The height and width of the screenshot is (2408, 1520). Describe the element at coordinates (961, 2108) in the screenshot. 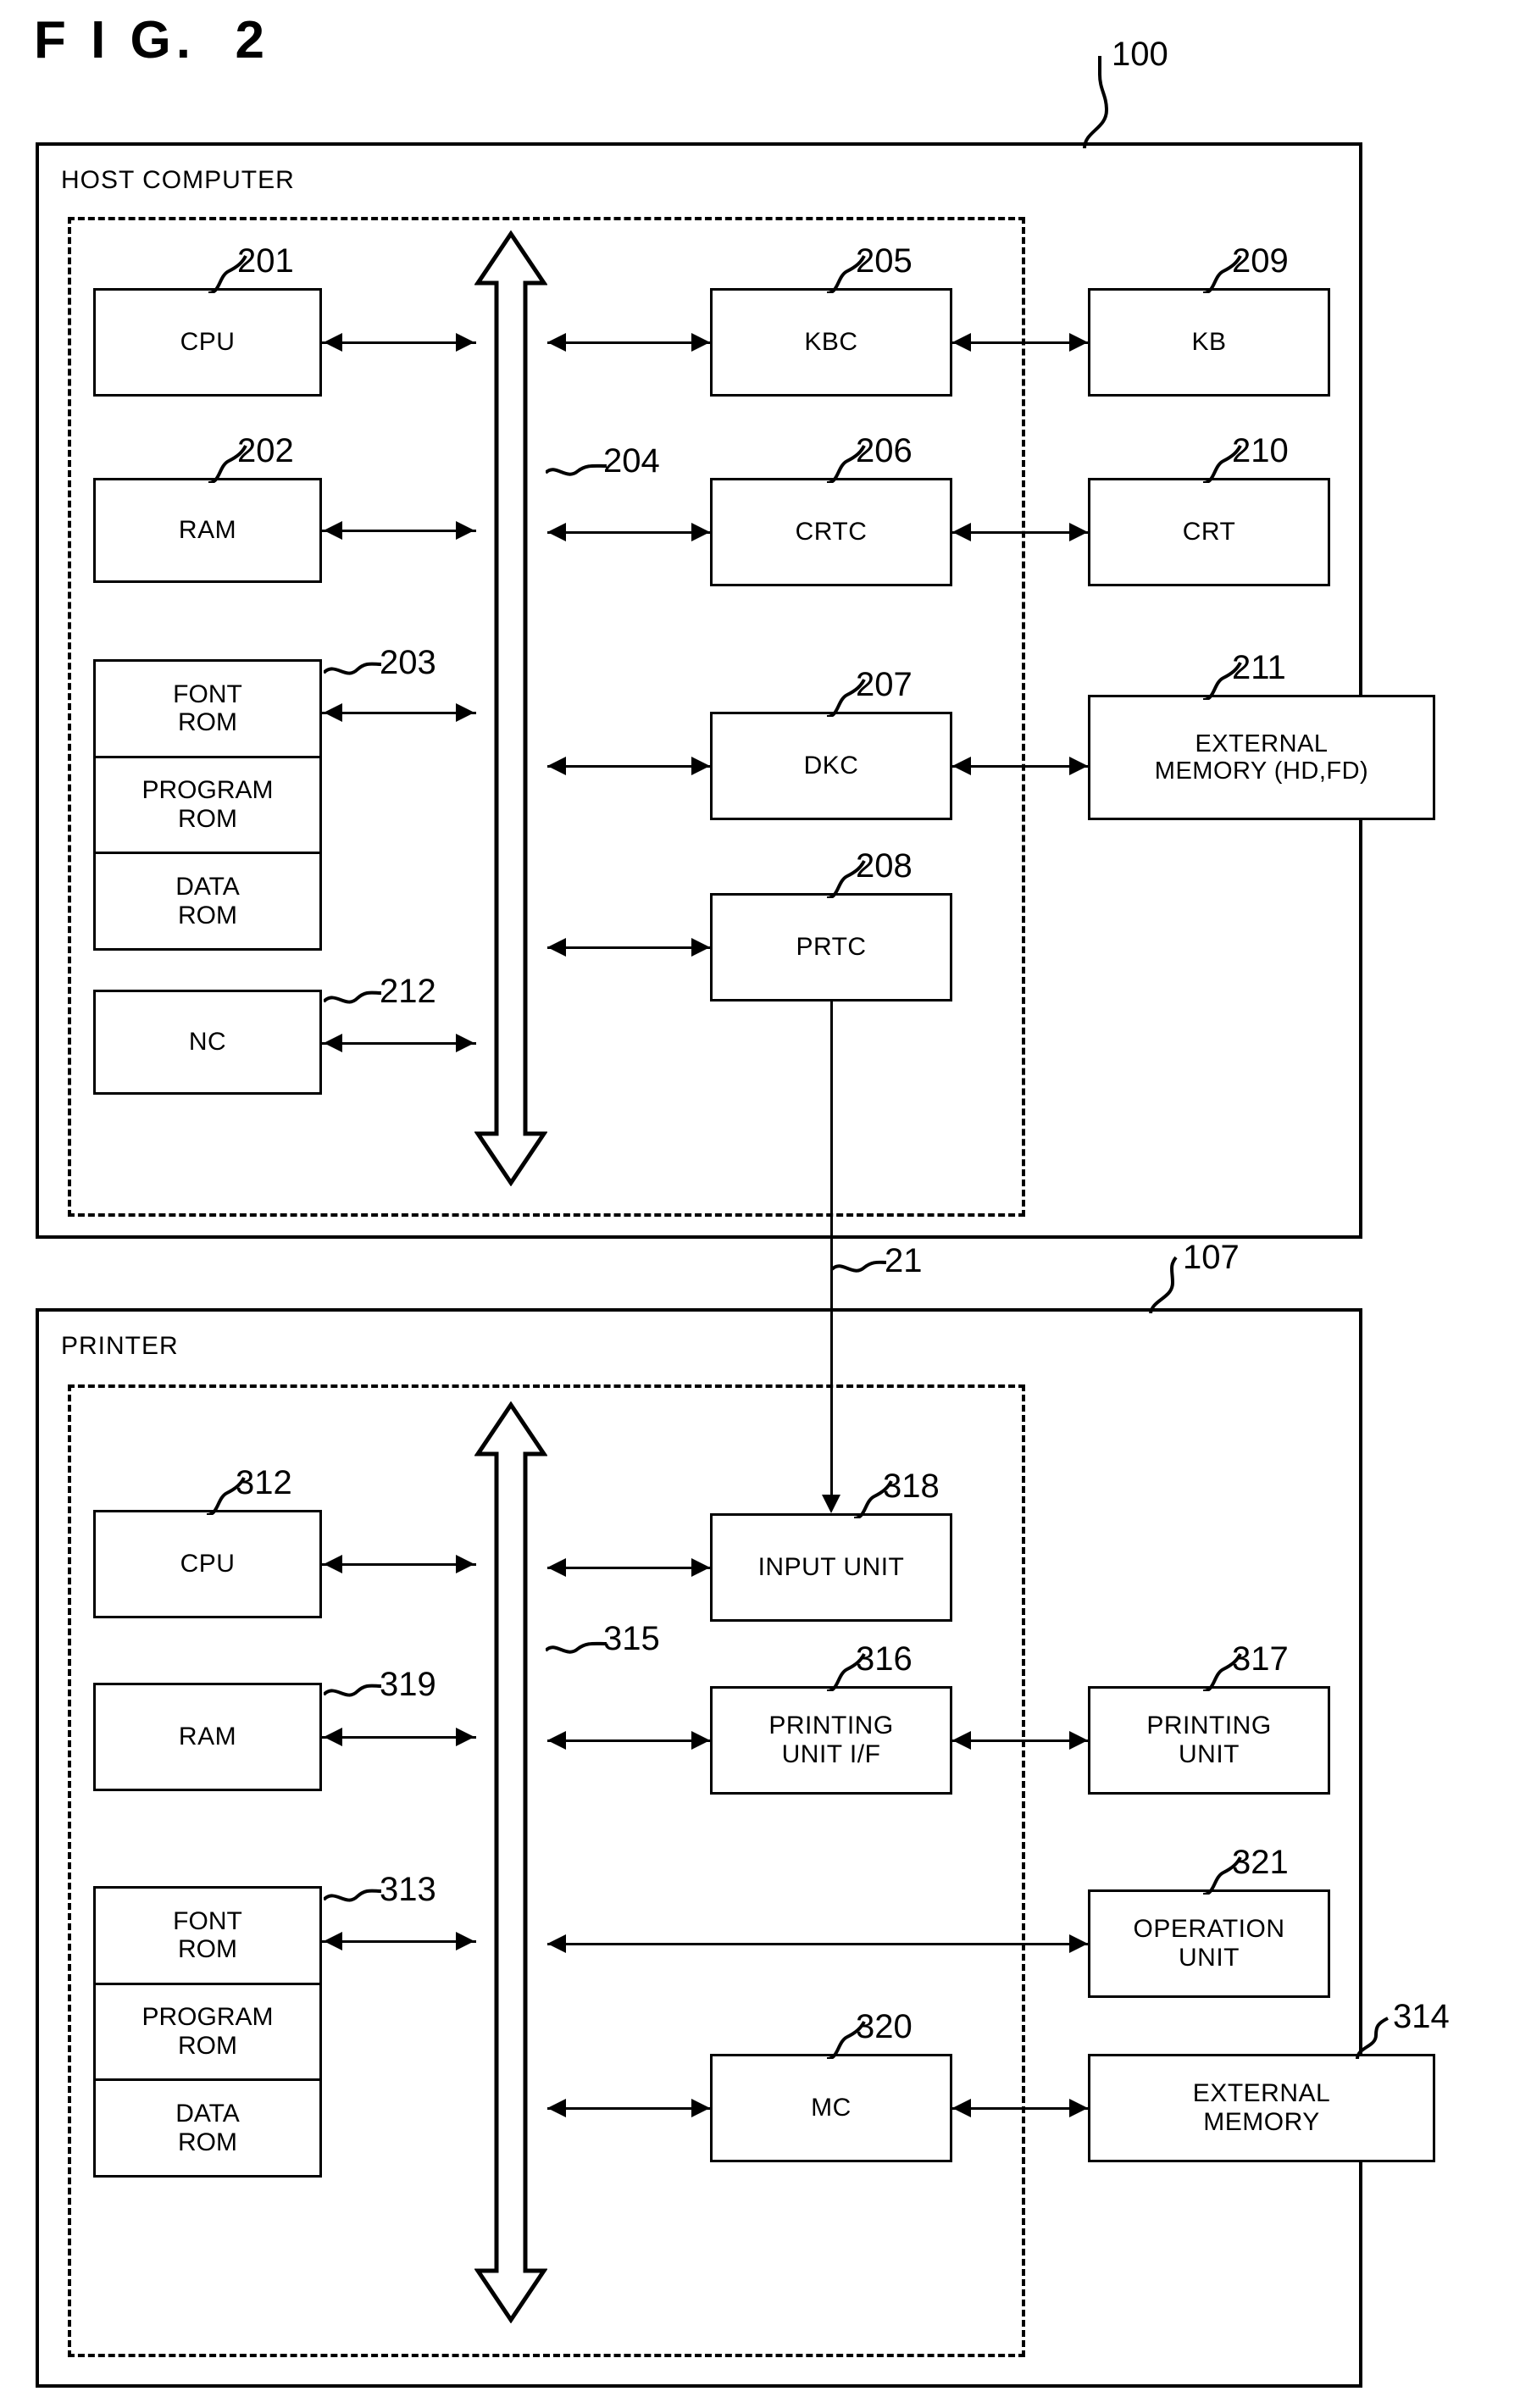

I see `arrow-pextmem-left` at that location.